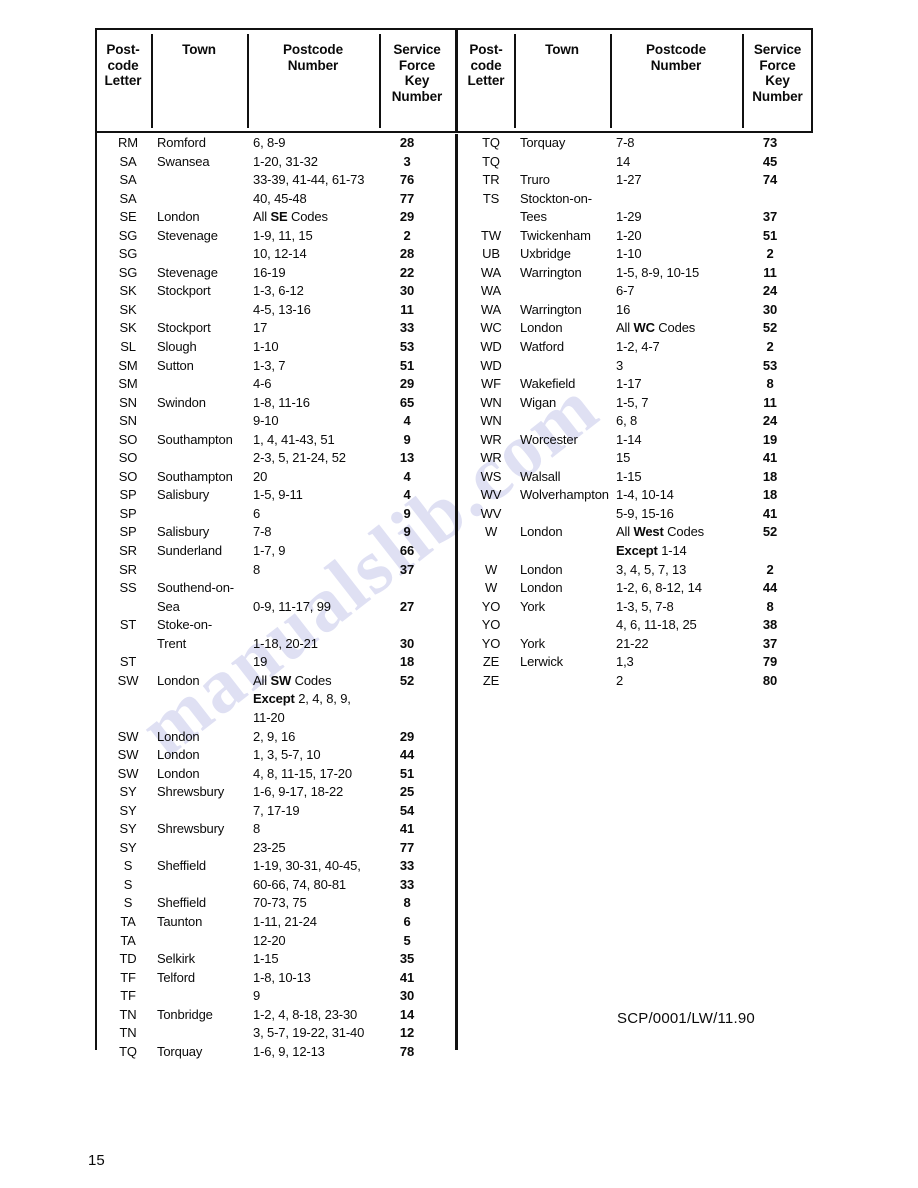  I want to click on cell-postcode-number: 6, so click(257, 513).